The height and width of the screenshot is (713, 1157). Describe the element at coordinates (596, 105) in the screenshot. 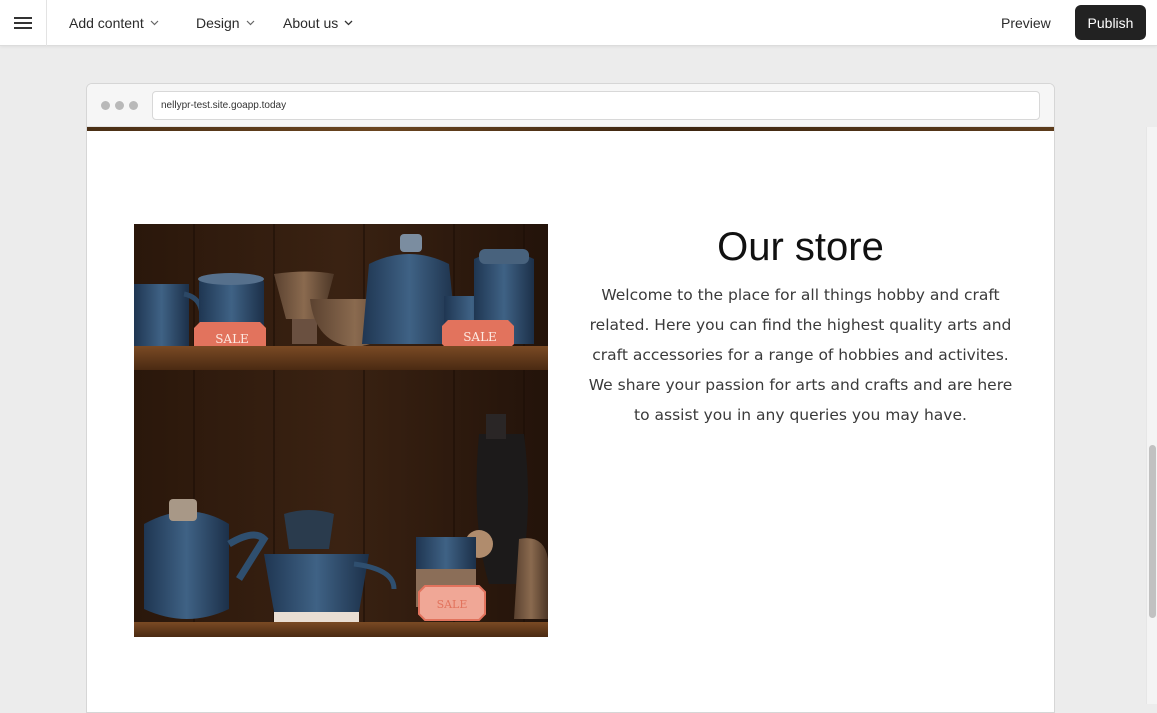

I see `url-bar: nellypr-test.site.goapp.today` at that location.